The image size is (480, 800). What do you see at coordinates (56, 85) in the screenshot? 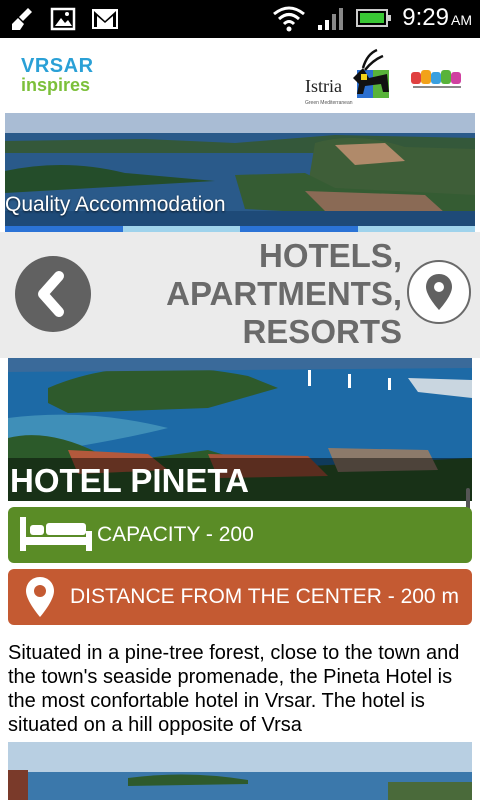
I see `vrsar-logo-bottom: inspires` at bounding box center [56, 85].